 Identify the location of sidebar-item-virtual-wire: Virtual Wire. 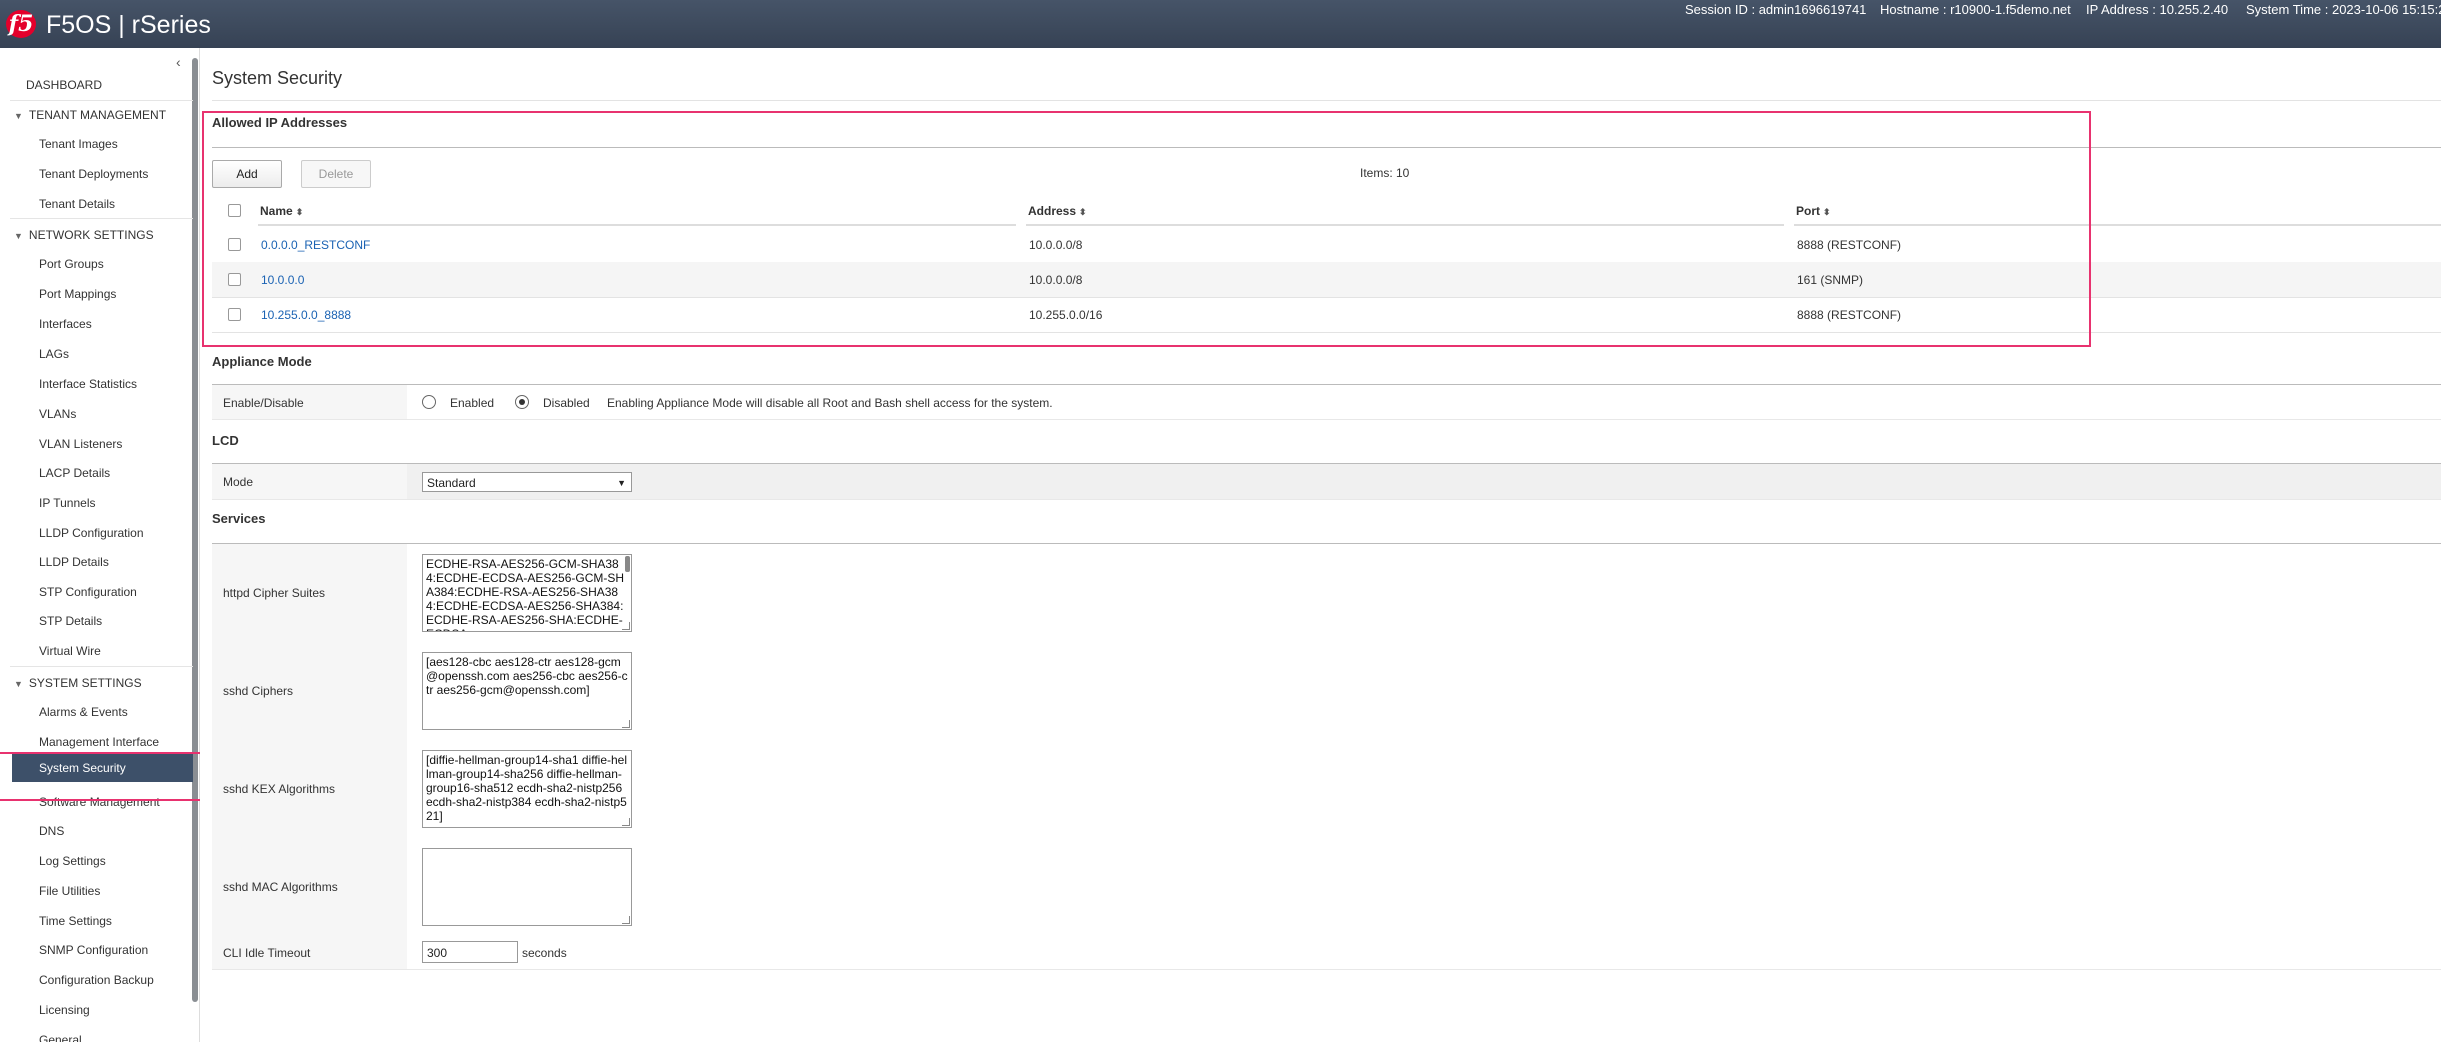
(70, 651).